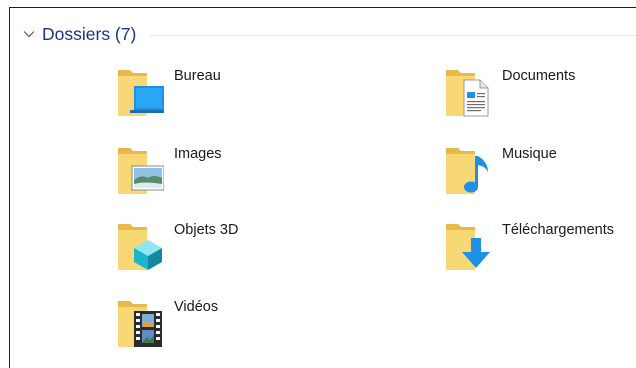  Describe the element at coordinates (540, 172) in the screenshot. I see `folder-item-musique: Musique` at that location.